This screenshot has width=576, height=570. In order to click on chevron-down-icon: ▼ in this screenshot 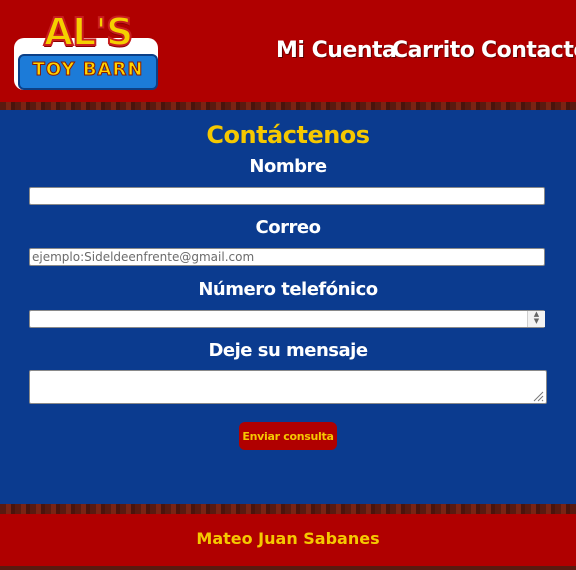, I will do `click(536, 321)`.